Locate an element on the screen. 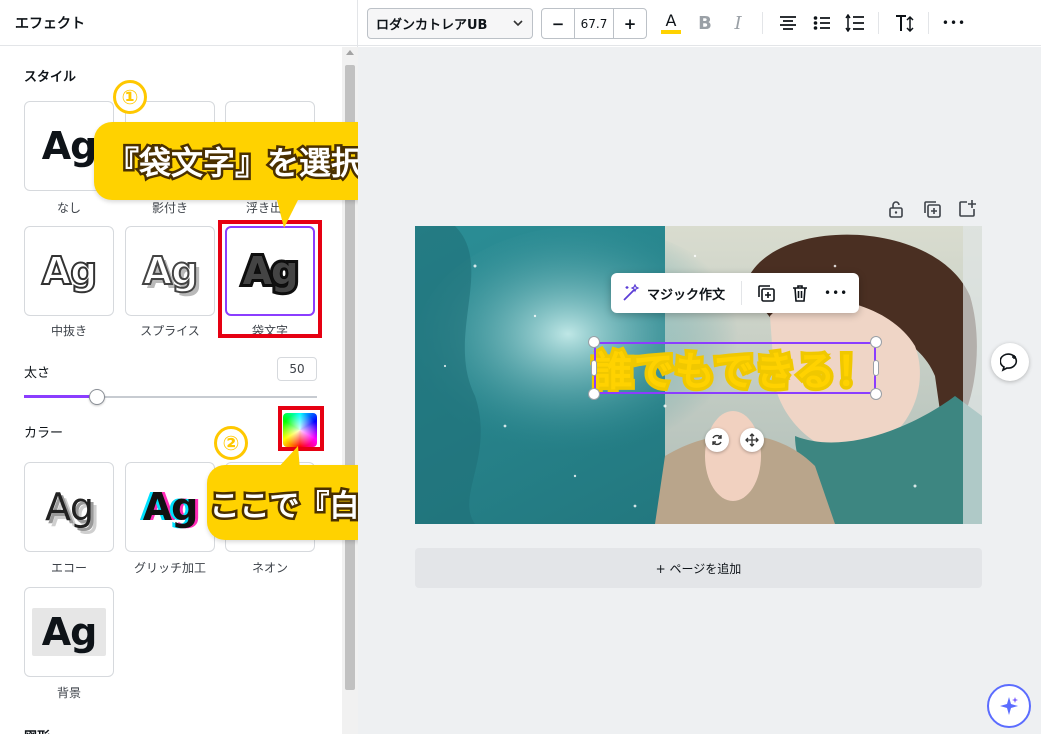  add-page-icon is located at coordinates (967, 209).